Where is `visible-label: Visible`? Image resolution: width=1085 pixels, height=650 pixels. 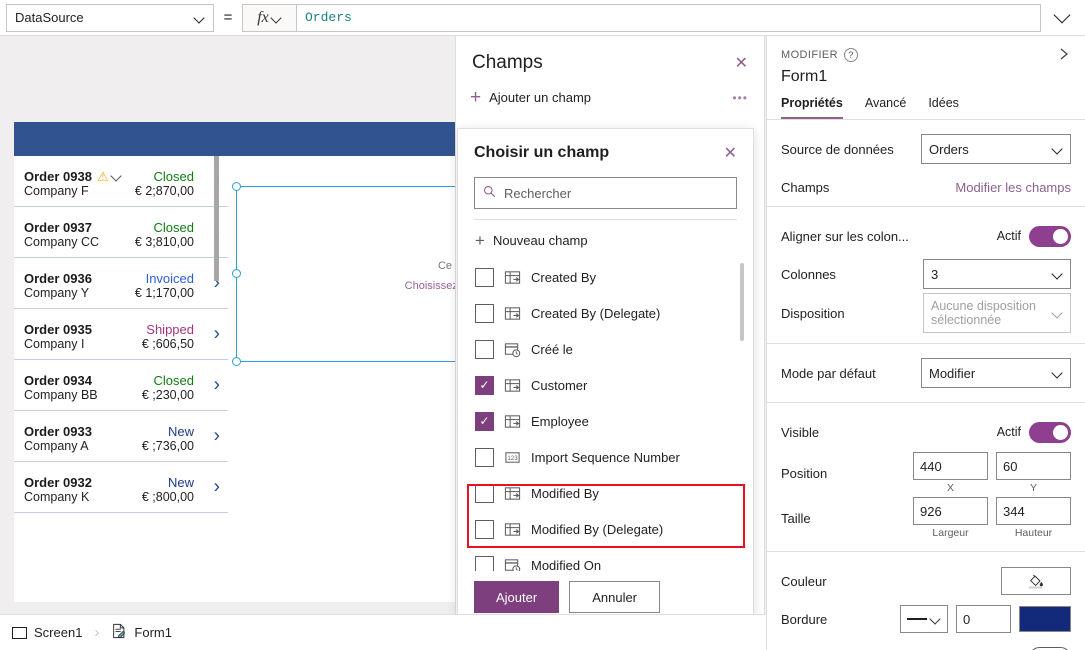 visible-label: Visible is located at coordinates (800, 432).